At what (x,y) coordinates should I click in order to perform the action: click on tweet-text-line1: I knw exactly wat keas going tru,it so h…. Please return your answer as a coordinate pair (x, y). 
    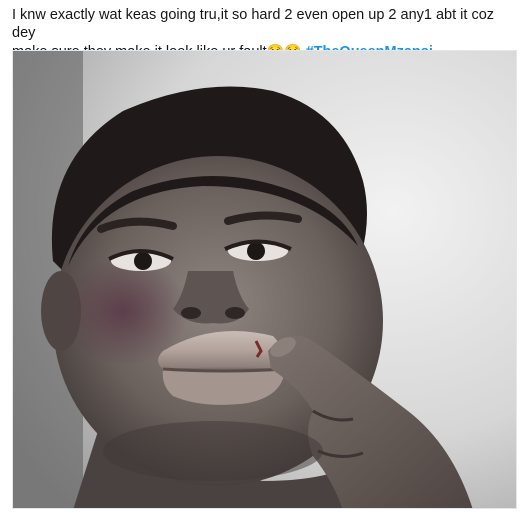
    Looking at the image, I should click on (253, 24).